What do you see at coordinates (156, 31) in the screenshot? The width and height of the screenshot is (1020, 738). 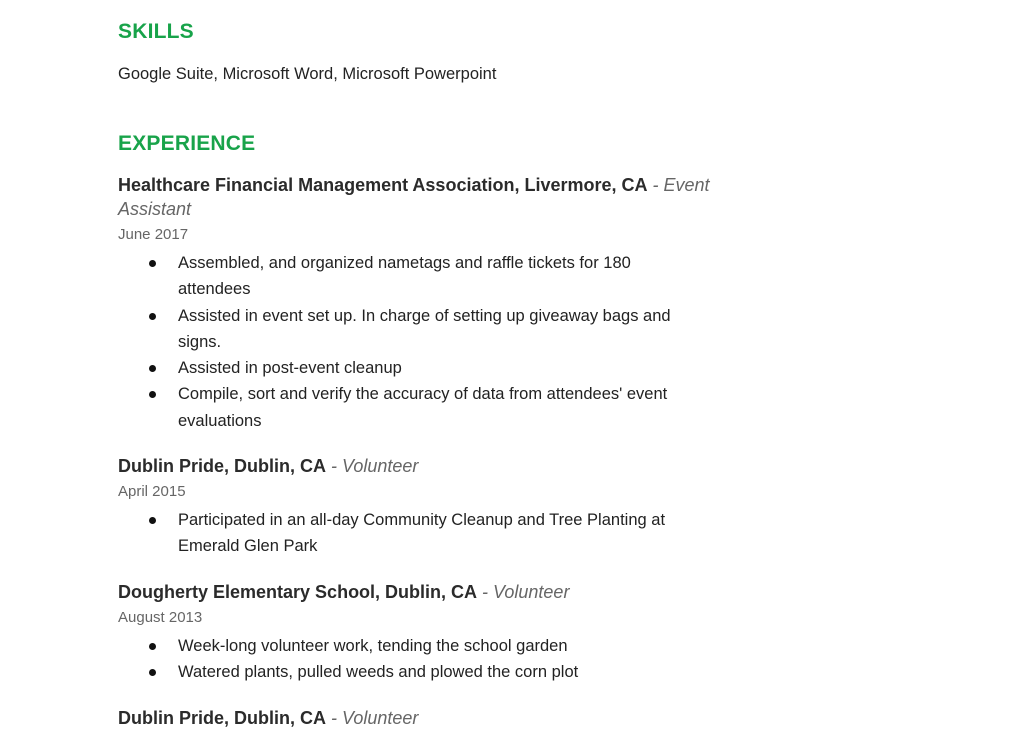 I see `skills-heading: SKILLS` at bounding box center [156, 31].